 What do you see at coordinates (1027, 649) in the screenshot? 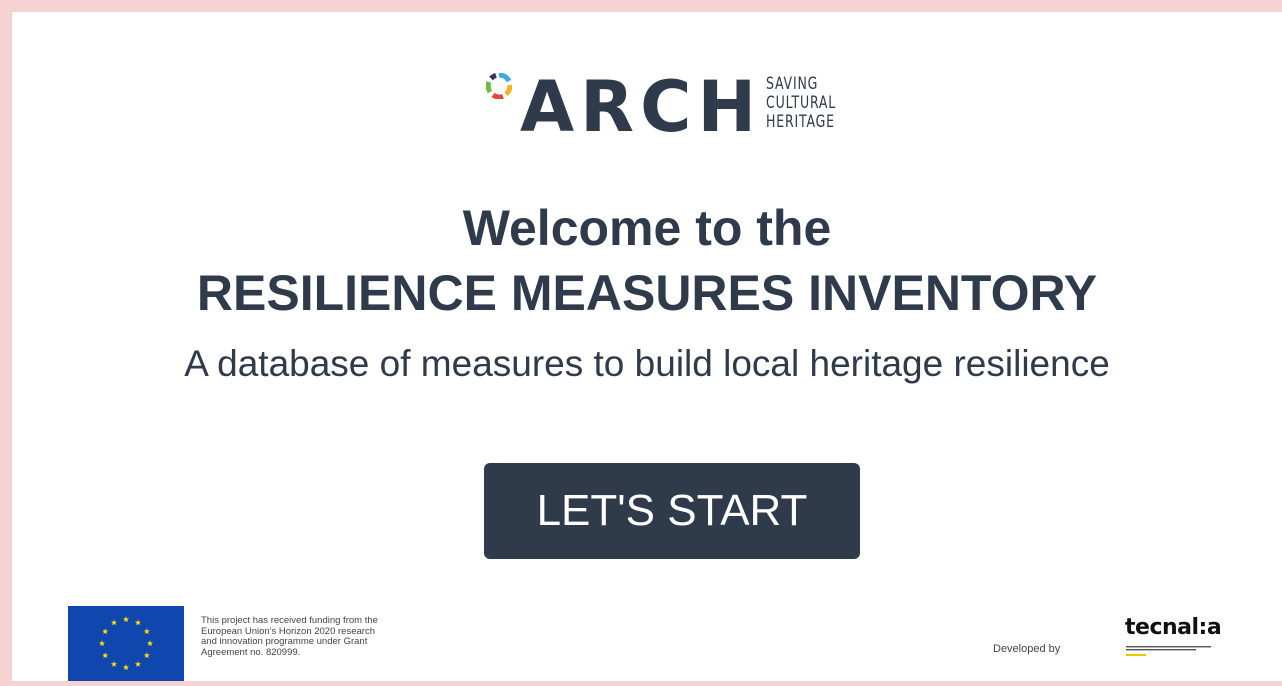
I see `developed-by-label: Developed by` at bounding box center [1027, 649].